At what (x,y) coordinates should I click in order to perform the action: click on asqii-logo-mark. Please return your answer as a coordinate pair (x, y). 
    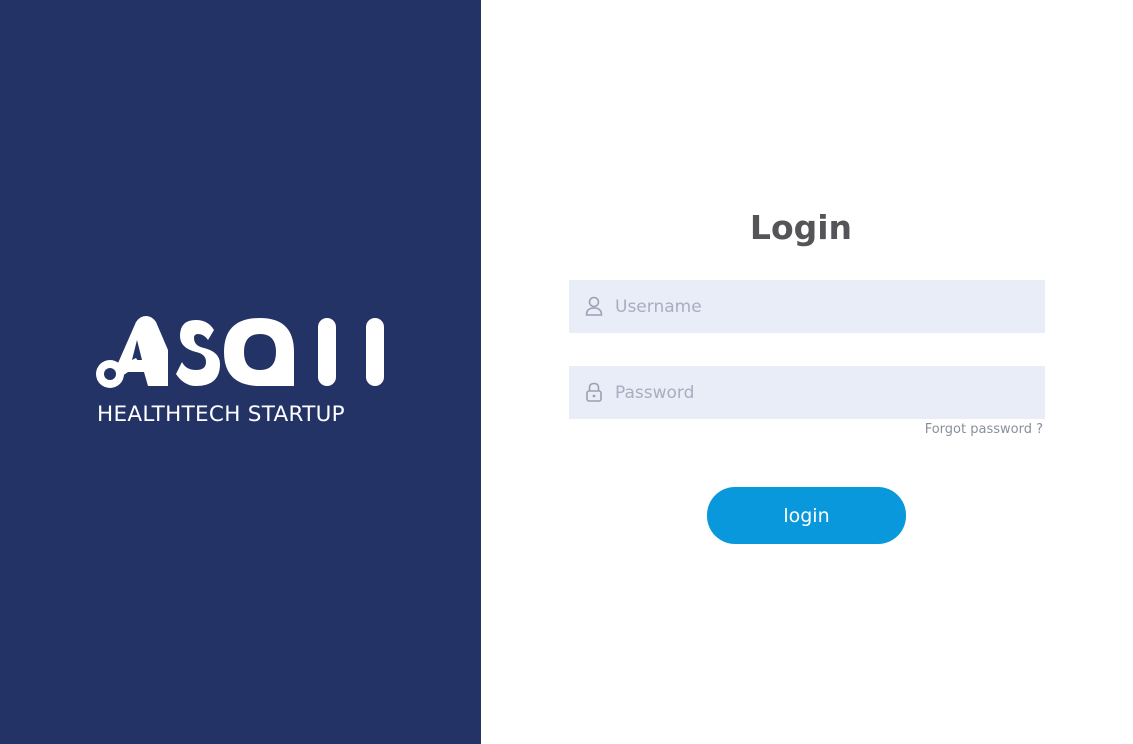
    Looking at the image, I should click on (240, 352).